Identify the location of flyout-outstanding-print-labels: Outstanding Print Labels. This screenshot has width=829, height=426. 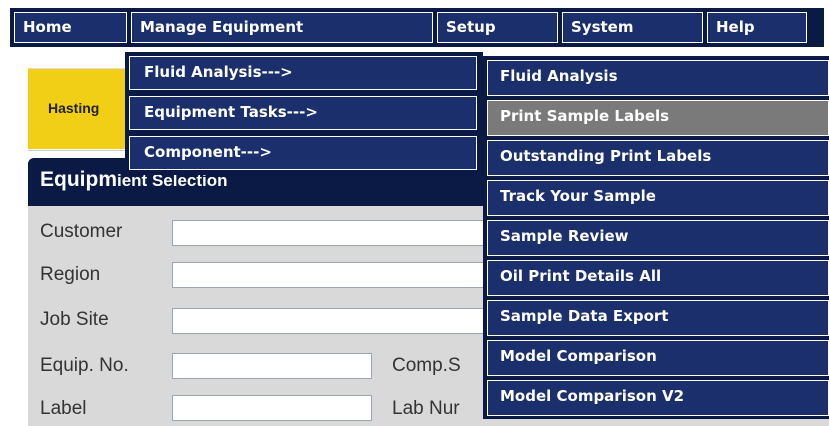
(658, 158).